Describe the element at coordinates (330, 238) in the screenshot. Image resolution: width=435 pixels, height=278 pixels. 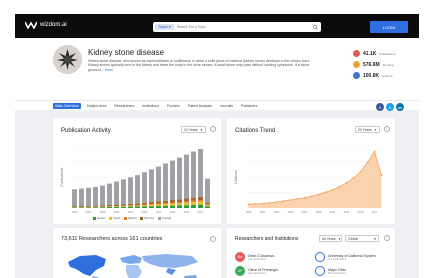
I see `years-select: All Years ▾` at that location.